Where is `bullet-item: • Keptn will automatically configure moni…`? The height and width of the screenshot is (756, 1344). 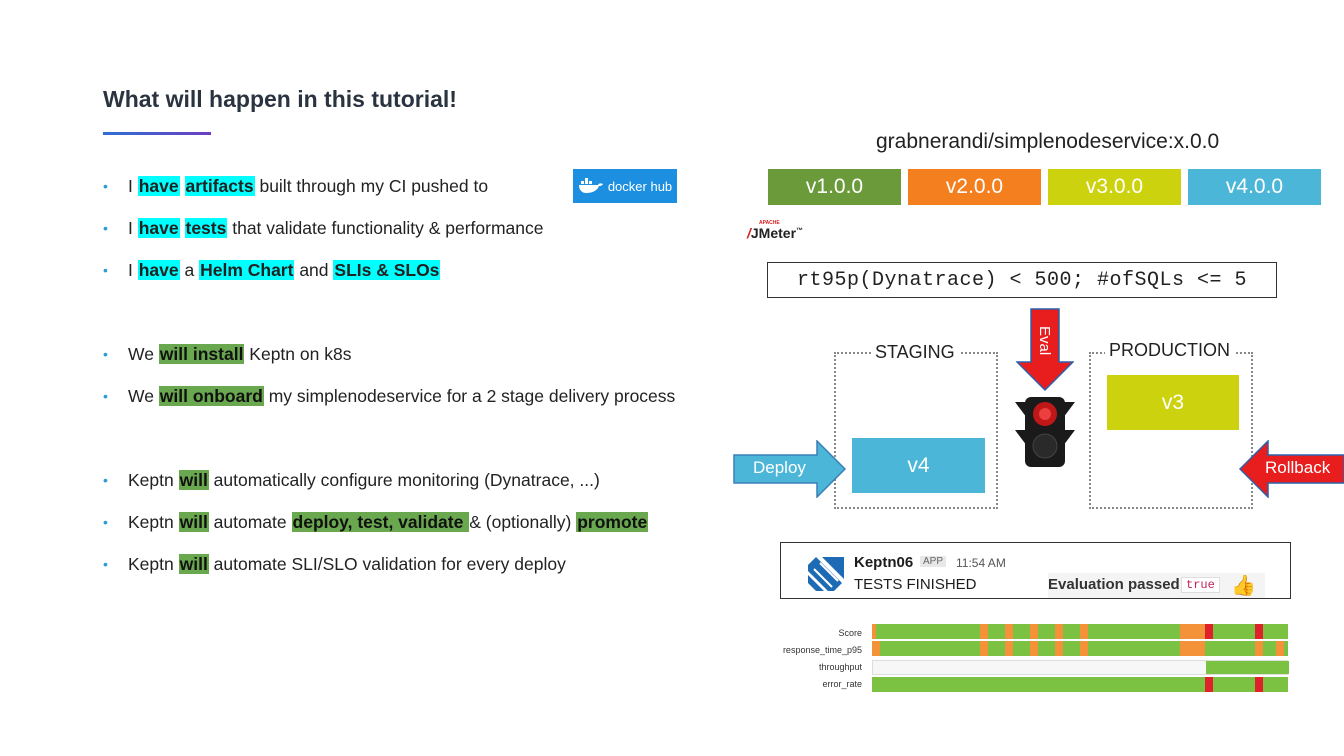 bullet-item: • Keptn will automatically configure moni… is located at coordinates (351, 480).